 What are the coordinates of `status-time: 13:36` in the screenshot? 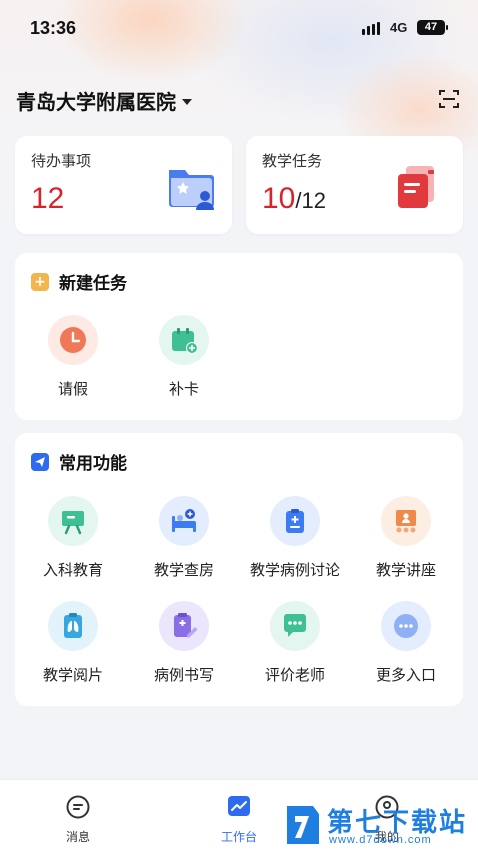 It's located at (53, 28).